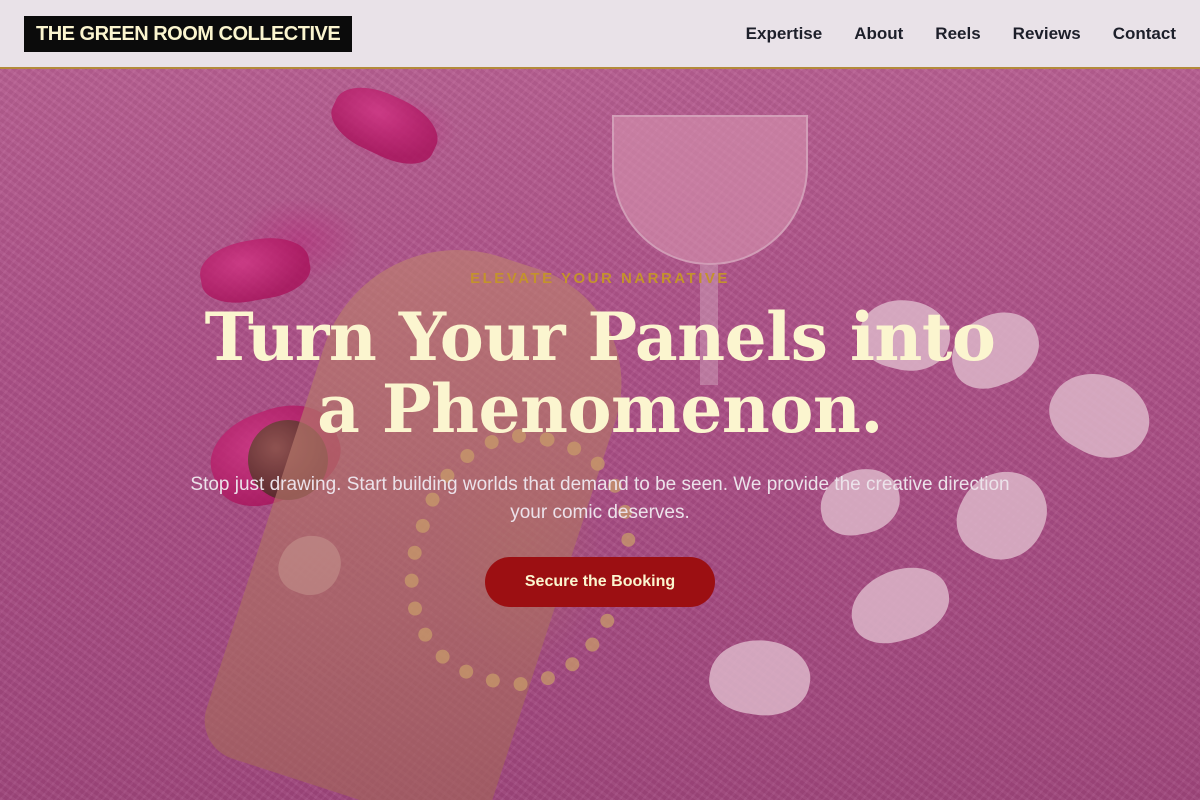  What do you see at coordinates (600, 582) in the screenshot?
I see `secure-booking-button: Secure the Booking` at bounding box center [600, 582].